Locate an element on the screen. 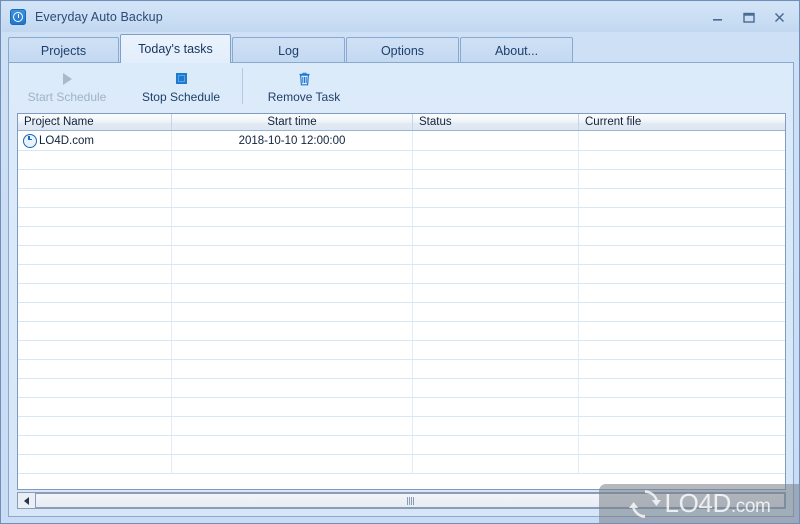 The height and width of the screenshot is (524, 800). maximize-icon is located at coordinates (748, 17).